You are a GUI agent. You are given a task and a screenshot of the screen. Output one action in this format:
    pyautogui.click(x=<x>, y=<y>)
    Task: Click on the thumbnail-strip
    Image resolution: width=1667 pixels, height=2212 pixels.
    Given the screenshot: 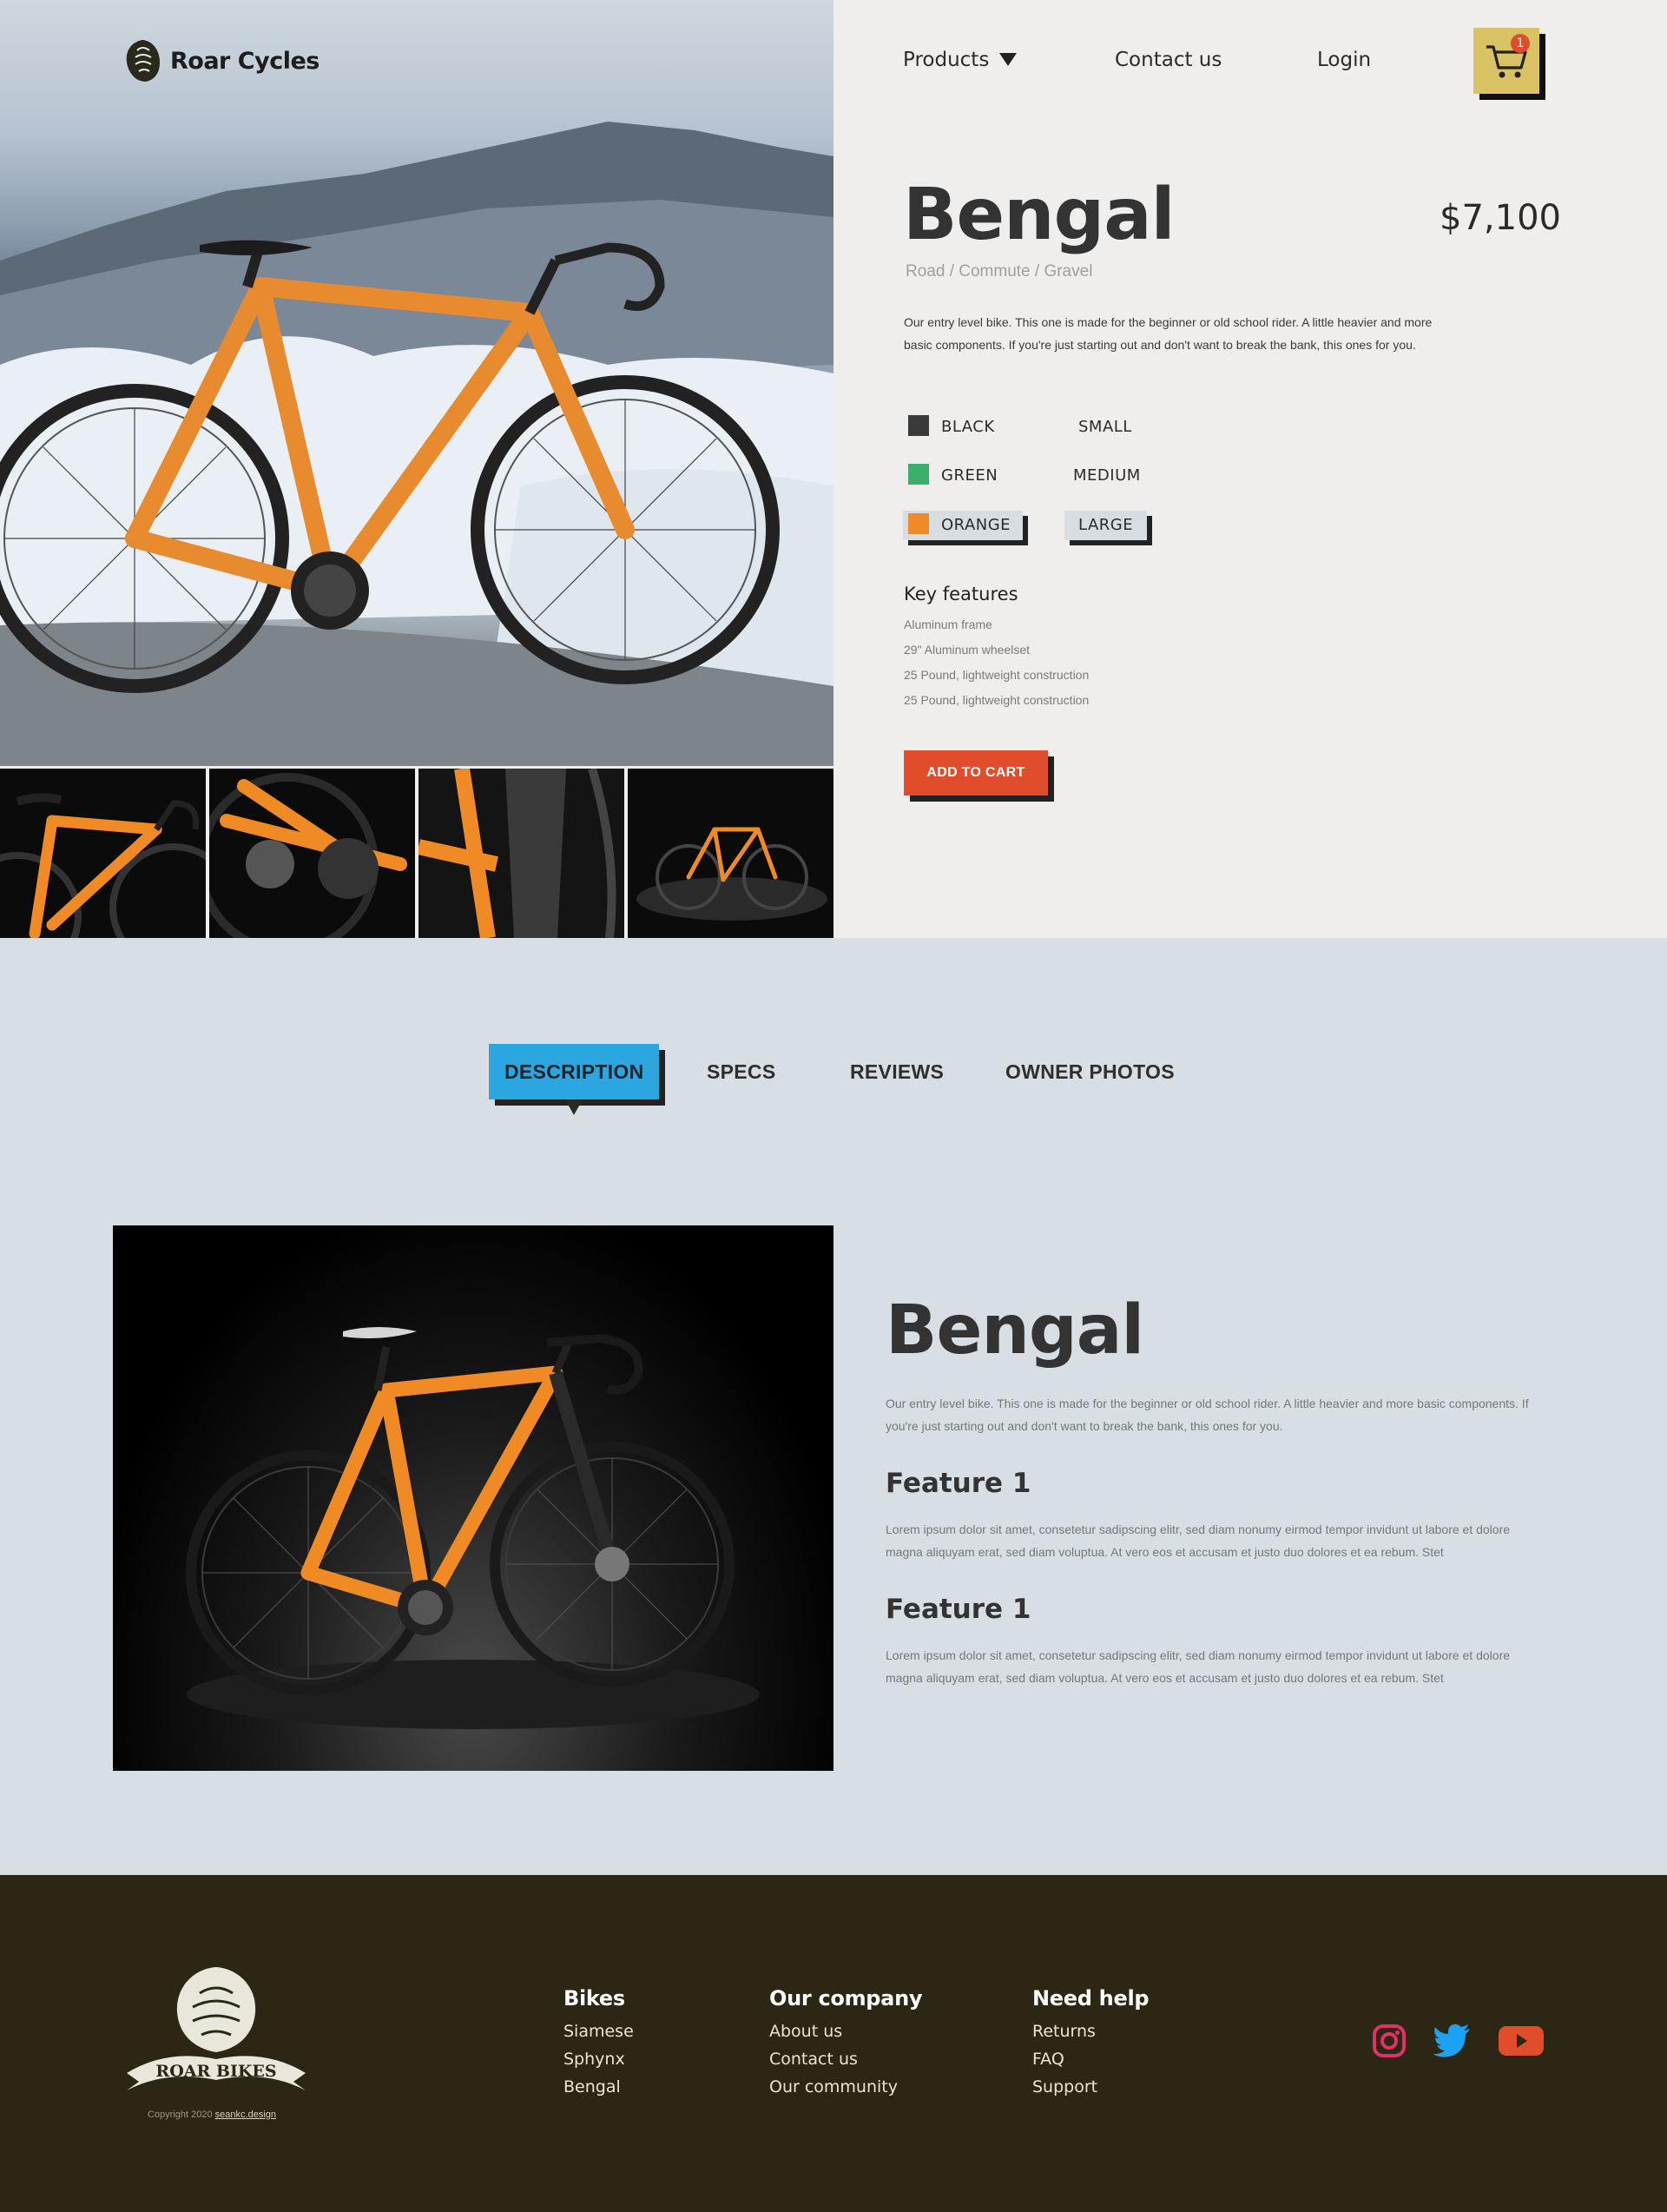 What is the action you would take?
    pyautogui.click(x=417, y=854)
    